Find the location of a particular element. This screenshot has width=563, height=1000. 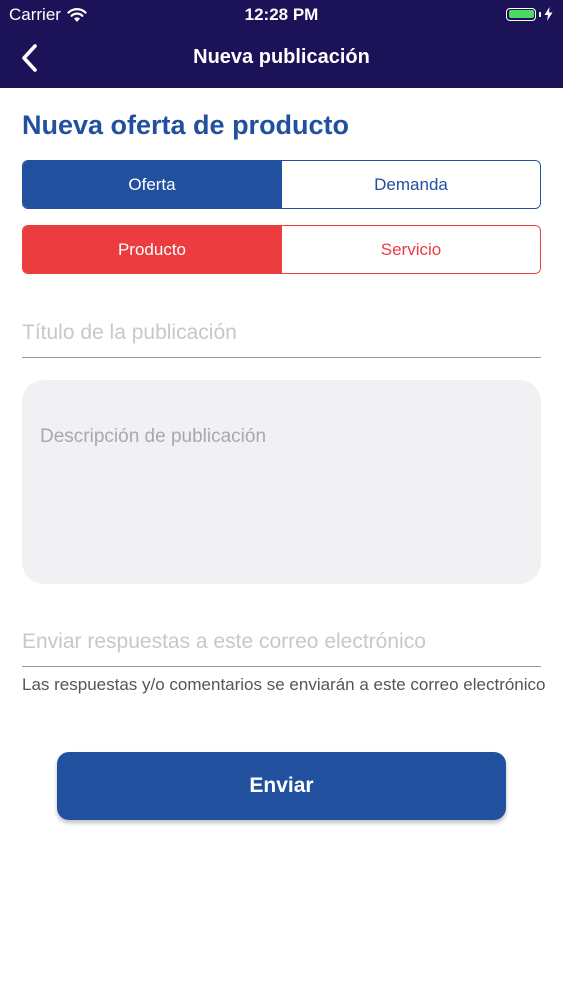

nav-title: Nueva publicación is located at coordinates (281, 57).